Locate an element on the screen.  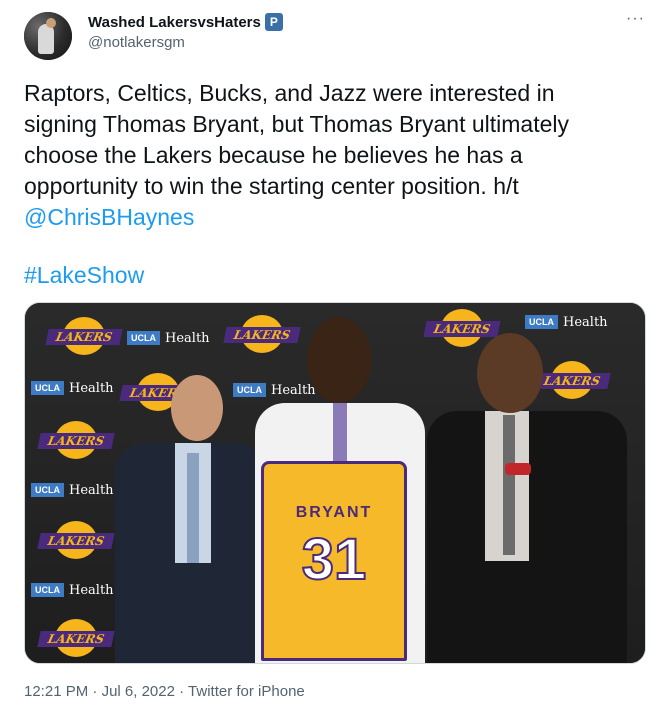
avatar is located at coordinates (48, 36).